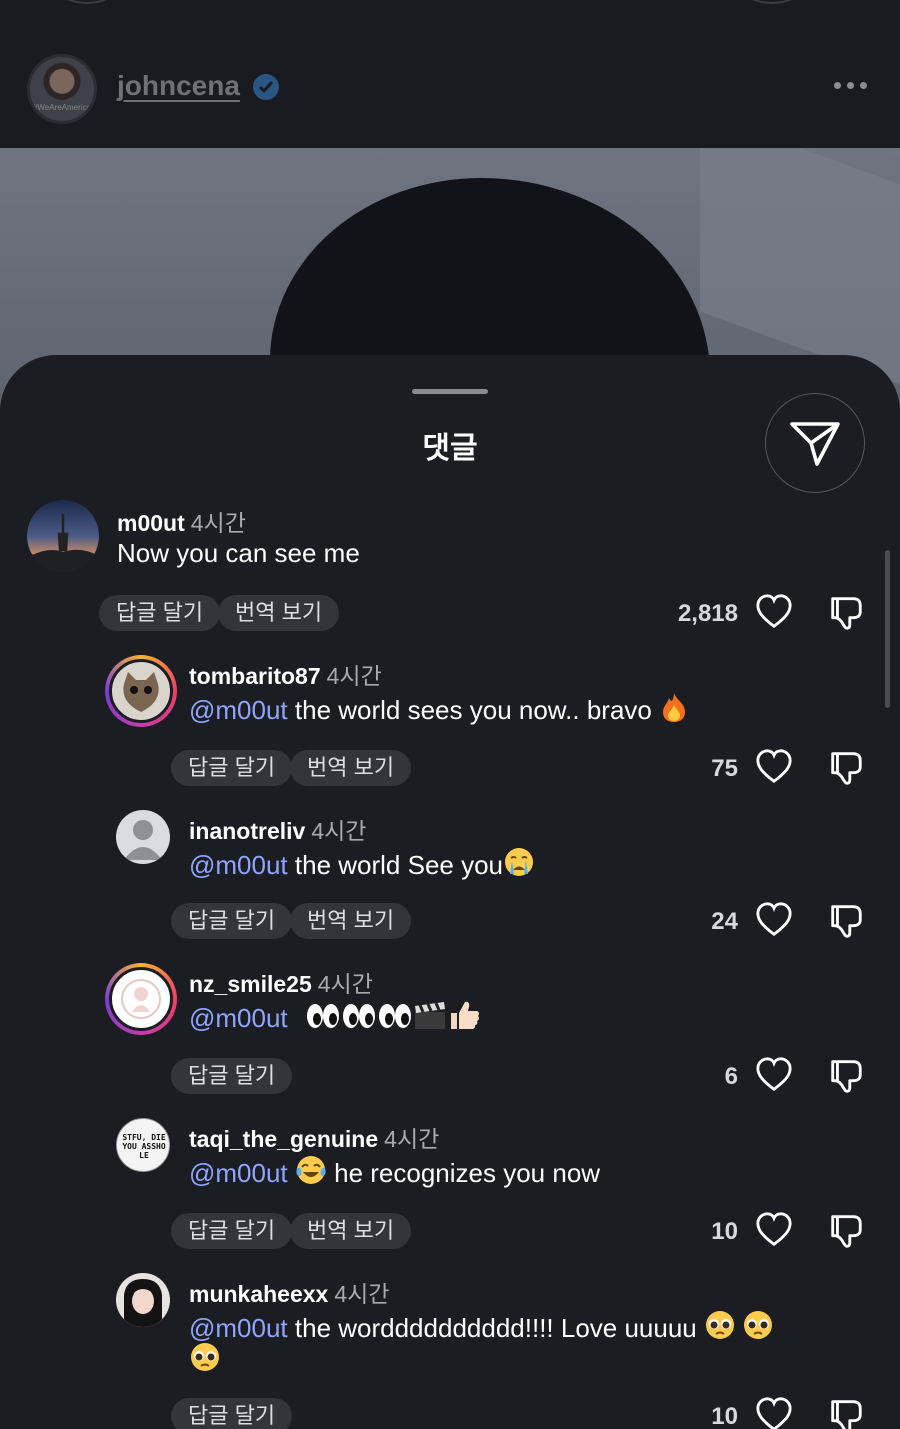 The width and height of the screenshot is (900, 1429). I want to click on like-count: 6, so click(731, 1076).